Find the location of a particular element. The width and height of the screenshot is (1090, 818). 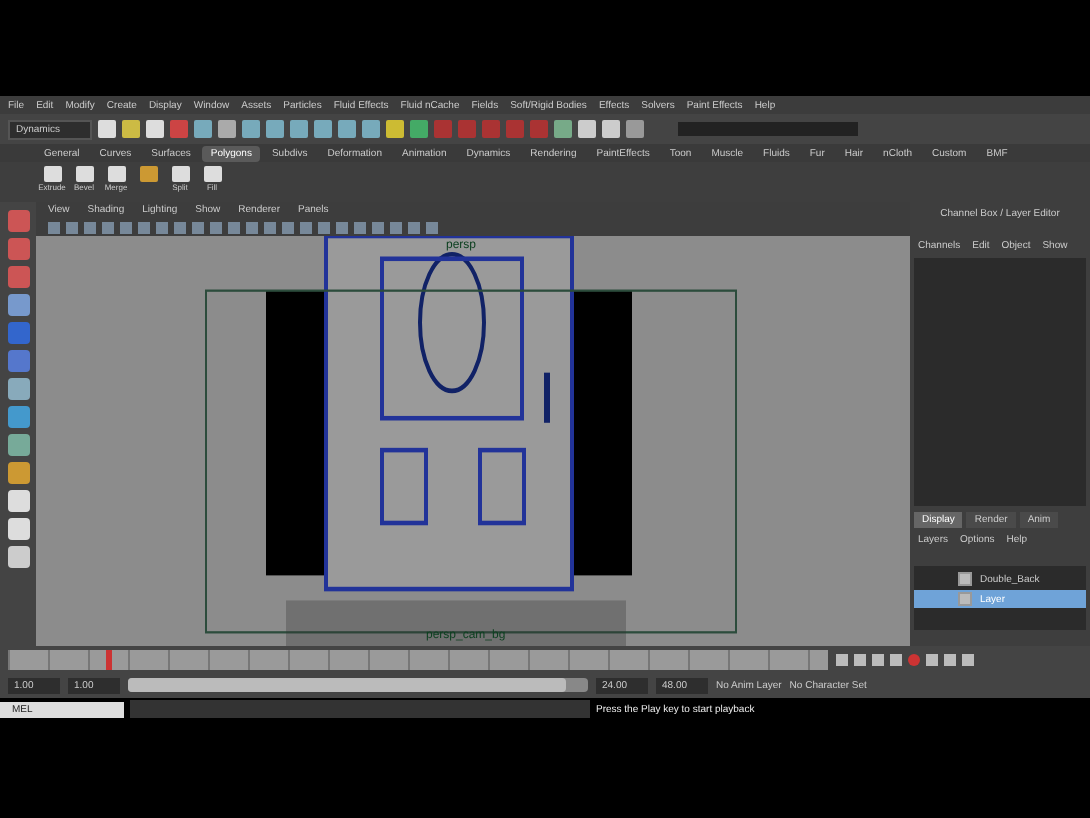

range-slider-handle is located at coordinates (346, 685).